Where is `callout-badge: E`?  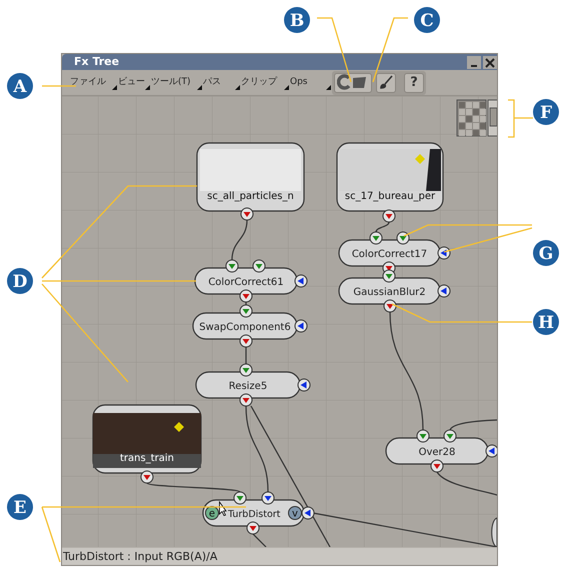 callout-badge: E is located at coordinates (20, 507).